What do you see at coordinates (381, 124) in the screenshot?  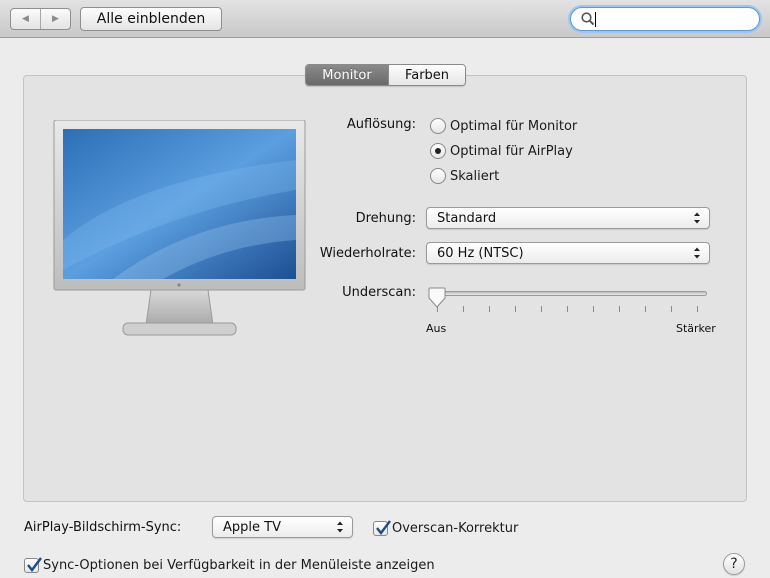 I see `resolution-label: Auflösung:` at bounding box center [381, 124].